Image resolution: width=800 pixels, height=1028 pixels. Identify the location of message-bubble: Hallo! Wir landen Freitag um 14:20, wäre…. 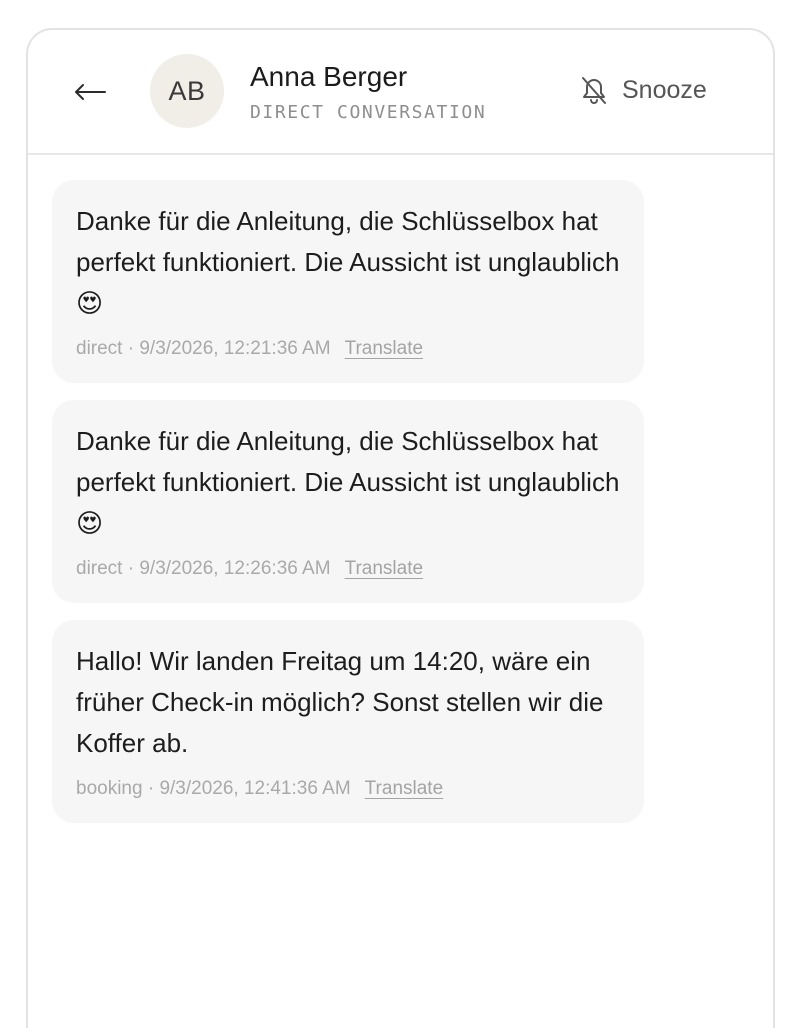
(348, 721).